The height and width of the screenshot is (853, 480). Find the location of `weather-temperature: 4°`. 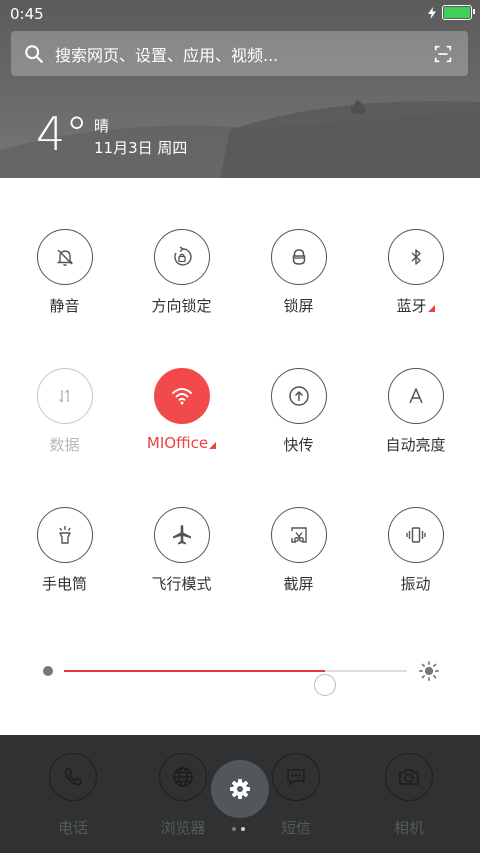

weather-temperature: 4° is located at coordinates (62, 134).